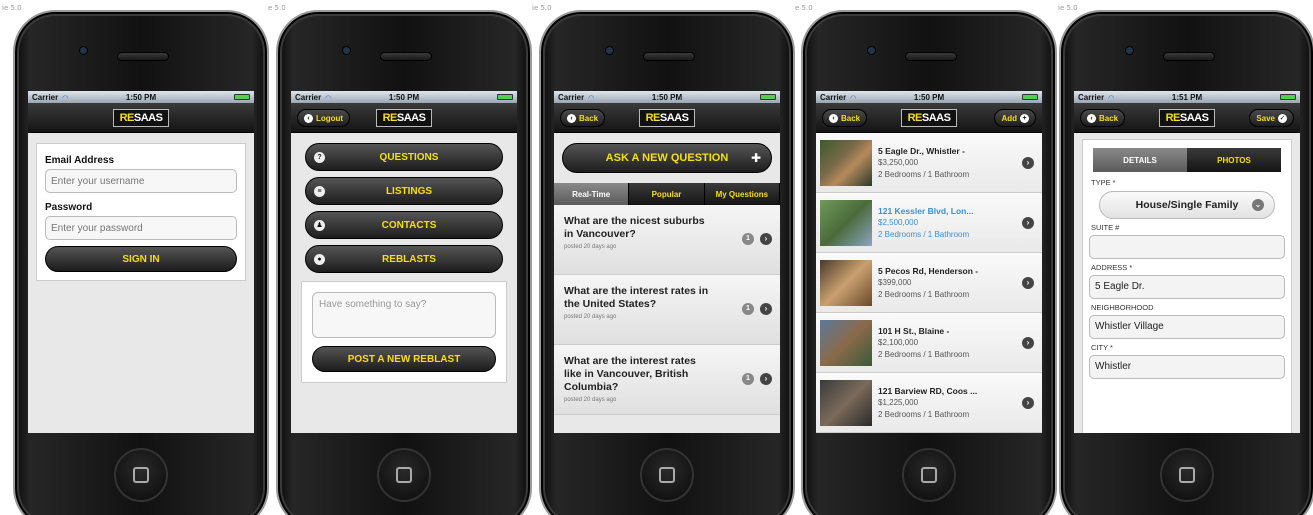  Describe the element at coordinates (141, 259) in the screenshot. I see `sign-in-button: SIGN IN` at that location.